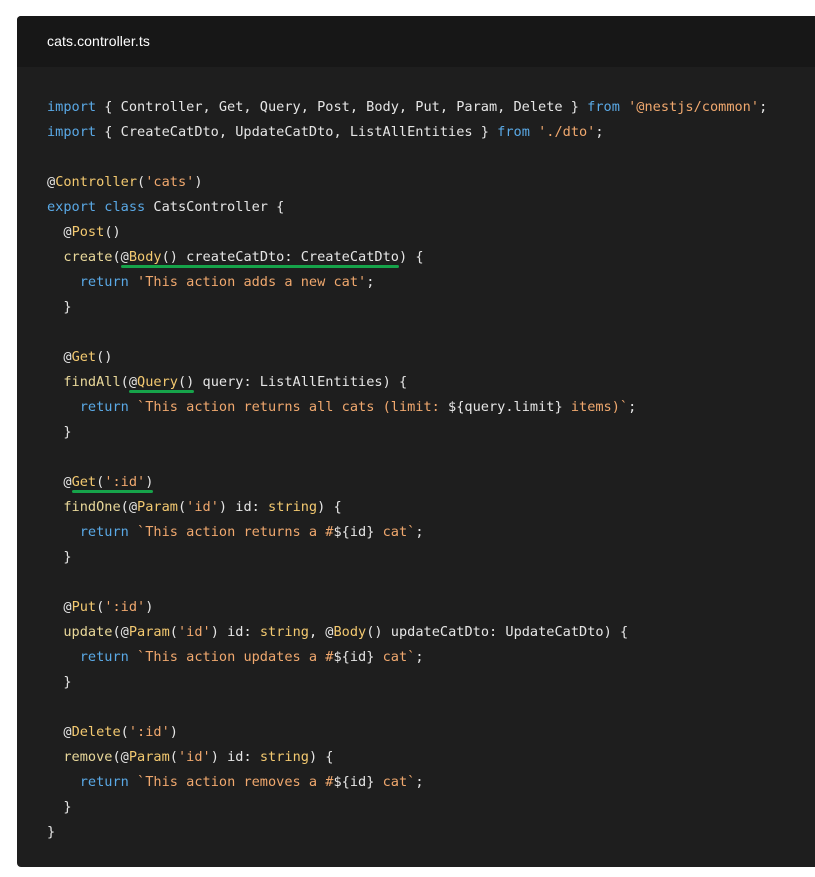  I want to click on code-token: Post, so click(88, 232).